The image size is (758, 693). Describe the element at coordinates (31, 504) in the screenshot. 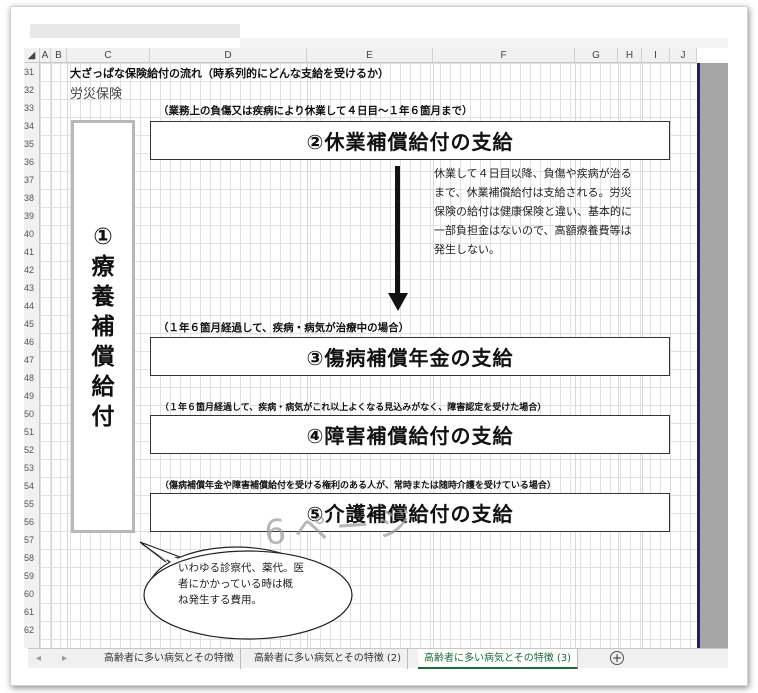

I see `row-header: 55` at that location.